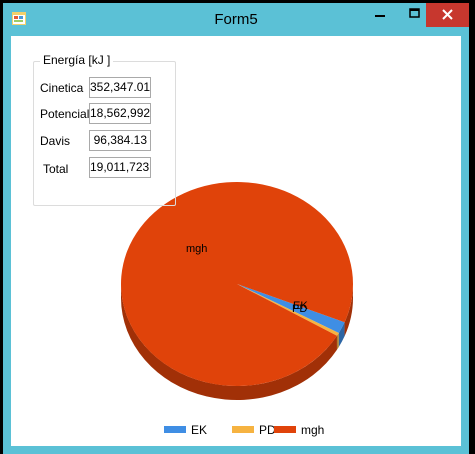 Image resolution: width=475 pixels, height=454 pixels. Describe the element at coordinates (62, 88) in the screenshot. I see `cinetica-label: Cinetica` at that location.